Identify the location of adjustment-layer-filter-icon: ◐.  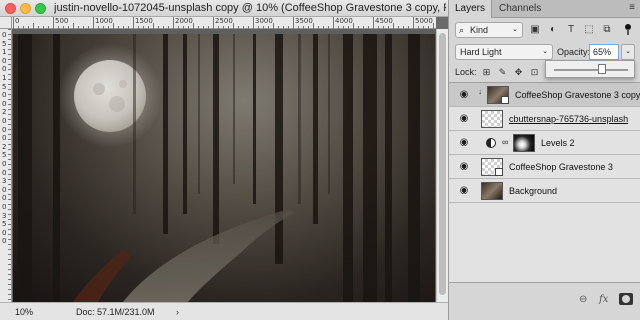
(553, 30).